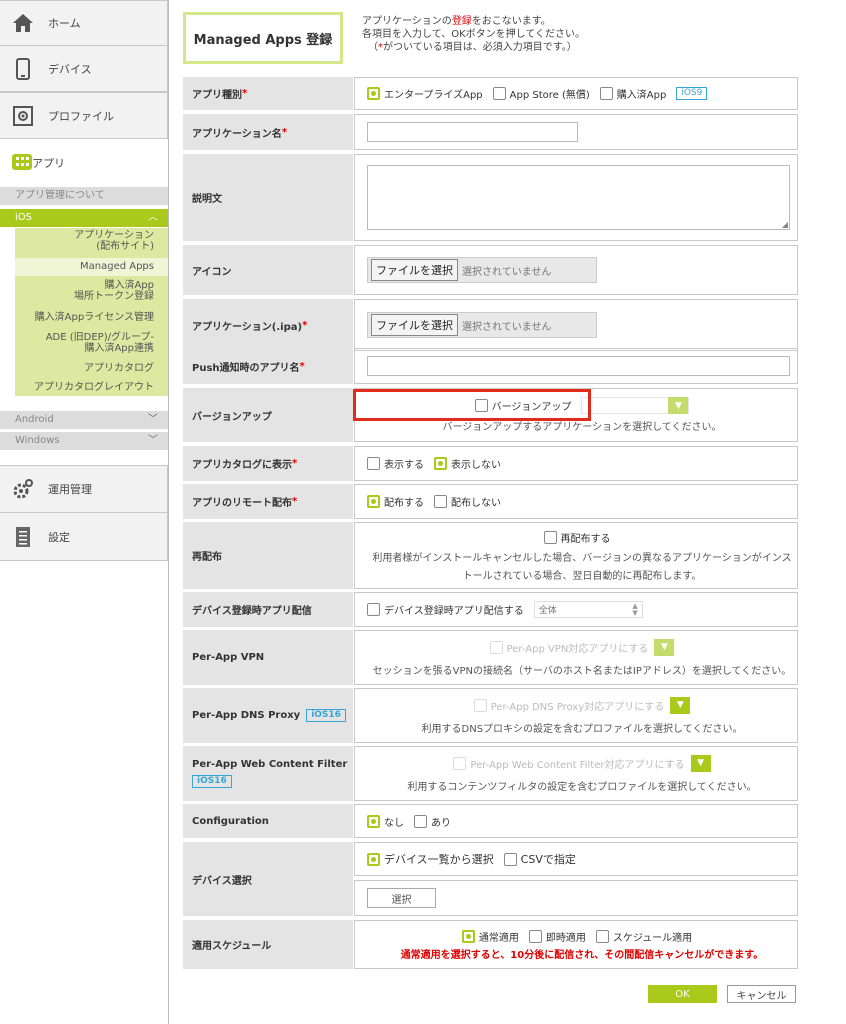 The image size is (846, 1024). I want to click on schedule-label: 適用スケジュール, so click(268, 944).